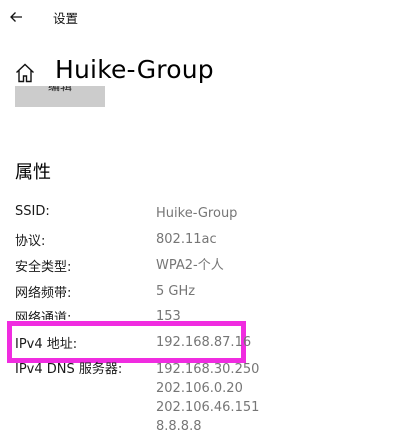 This screenshot has width=417, height=440. Describe the element at coordinates (43, 315) in the screenshot. I see `property-label: 网络通道:` at that location.